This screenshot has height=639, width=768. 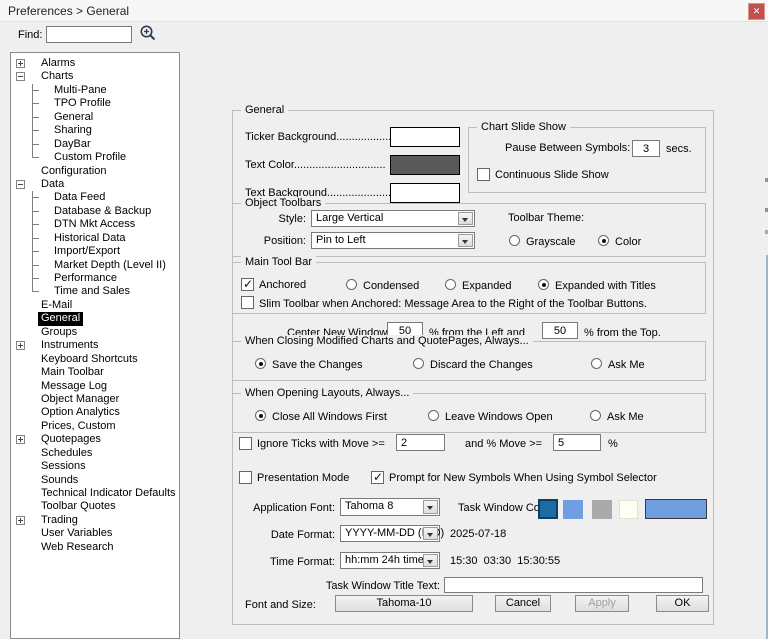 What do you see at coordinates (95, 547) in the screenshot?
I see `tree-item-web-research: Web Research` at bounding box center [95, 547].